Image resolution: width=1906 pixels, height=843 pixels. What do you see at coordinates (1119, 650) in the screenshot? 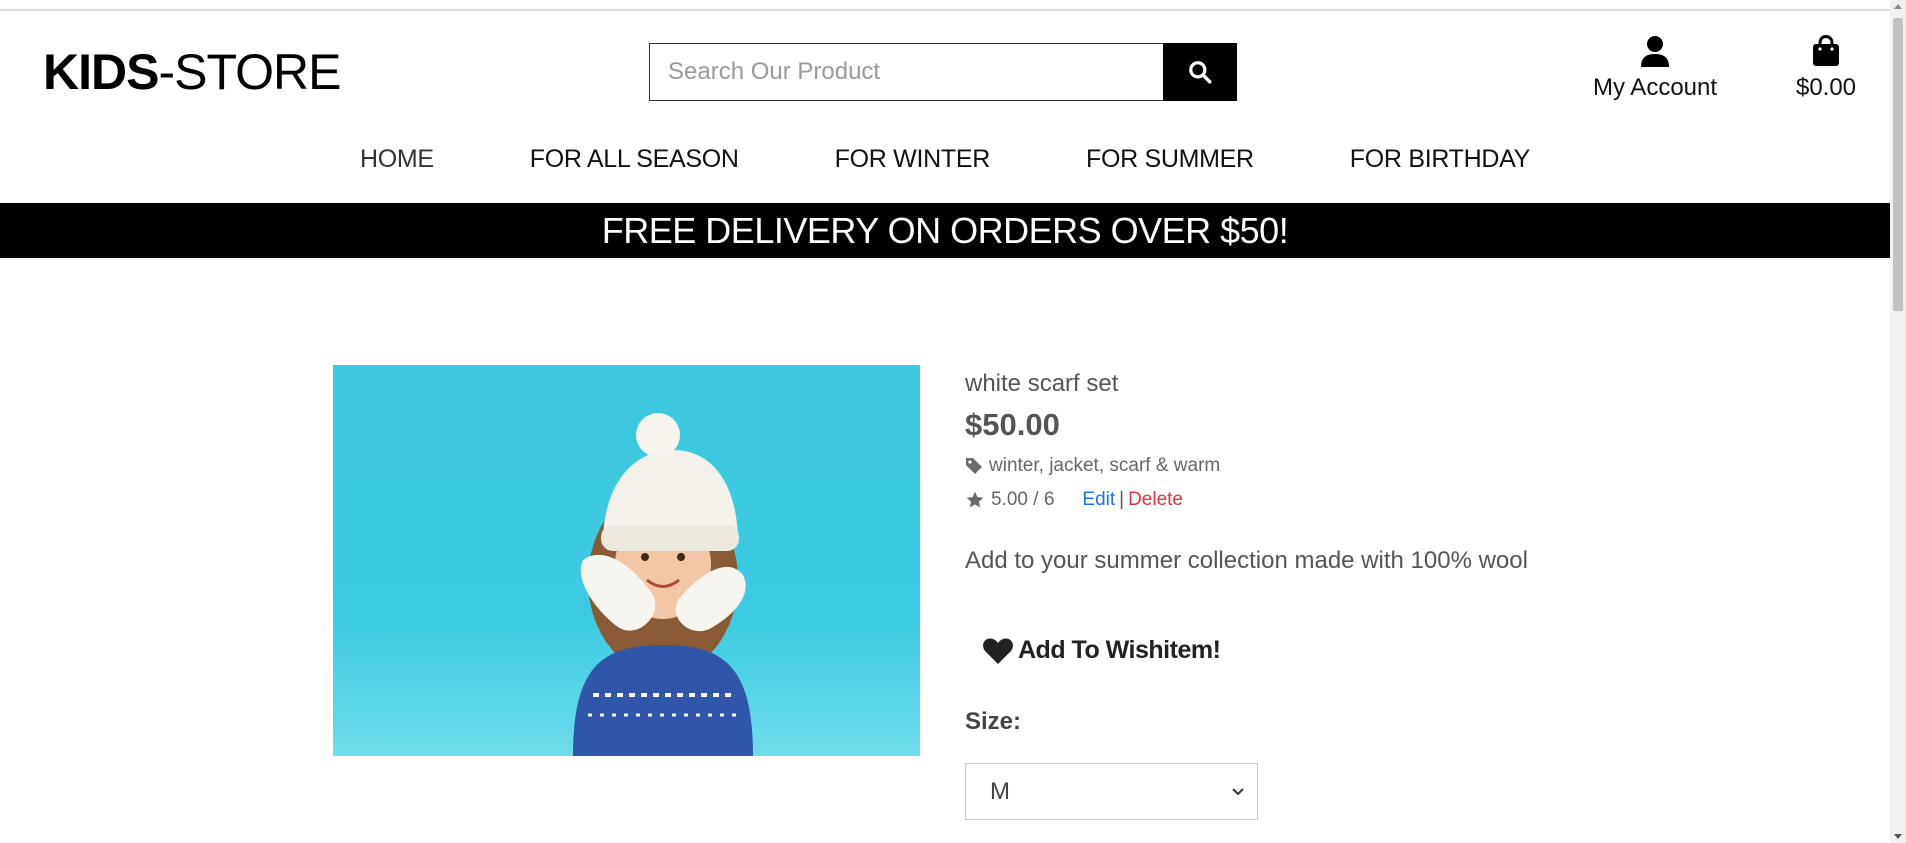
I see `add-to-wishlist-label: Add To Wishitem!` at bounding box center [1119, 650].